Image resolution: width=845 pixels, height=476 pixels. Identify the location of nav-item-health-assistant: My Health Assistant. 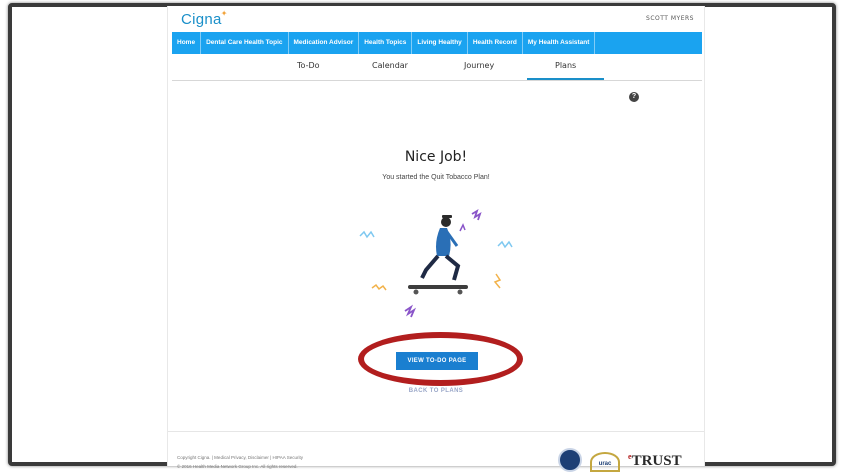
(559, 43).